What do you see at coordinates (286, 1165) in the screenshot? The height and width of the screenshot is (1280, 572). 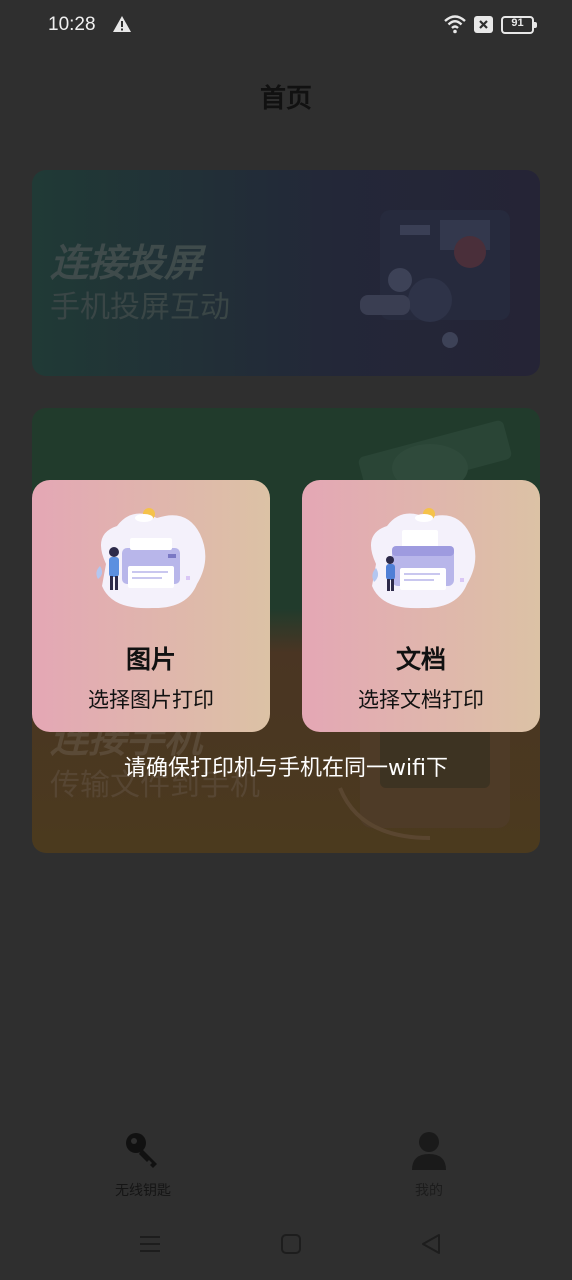 I see `bottom-nav: 无线钥匙 我的` at bounding box center [286, 1165].